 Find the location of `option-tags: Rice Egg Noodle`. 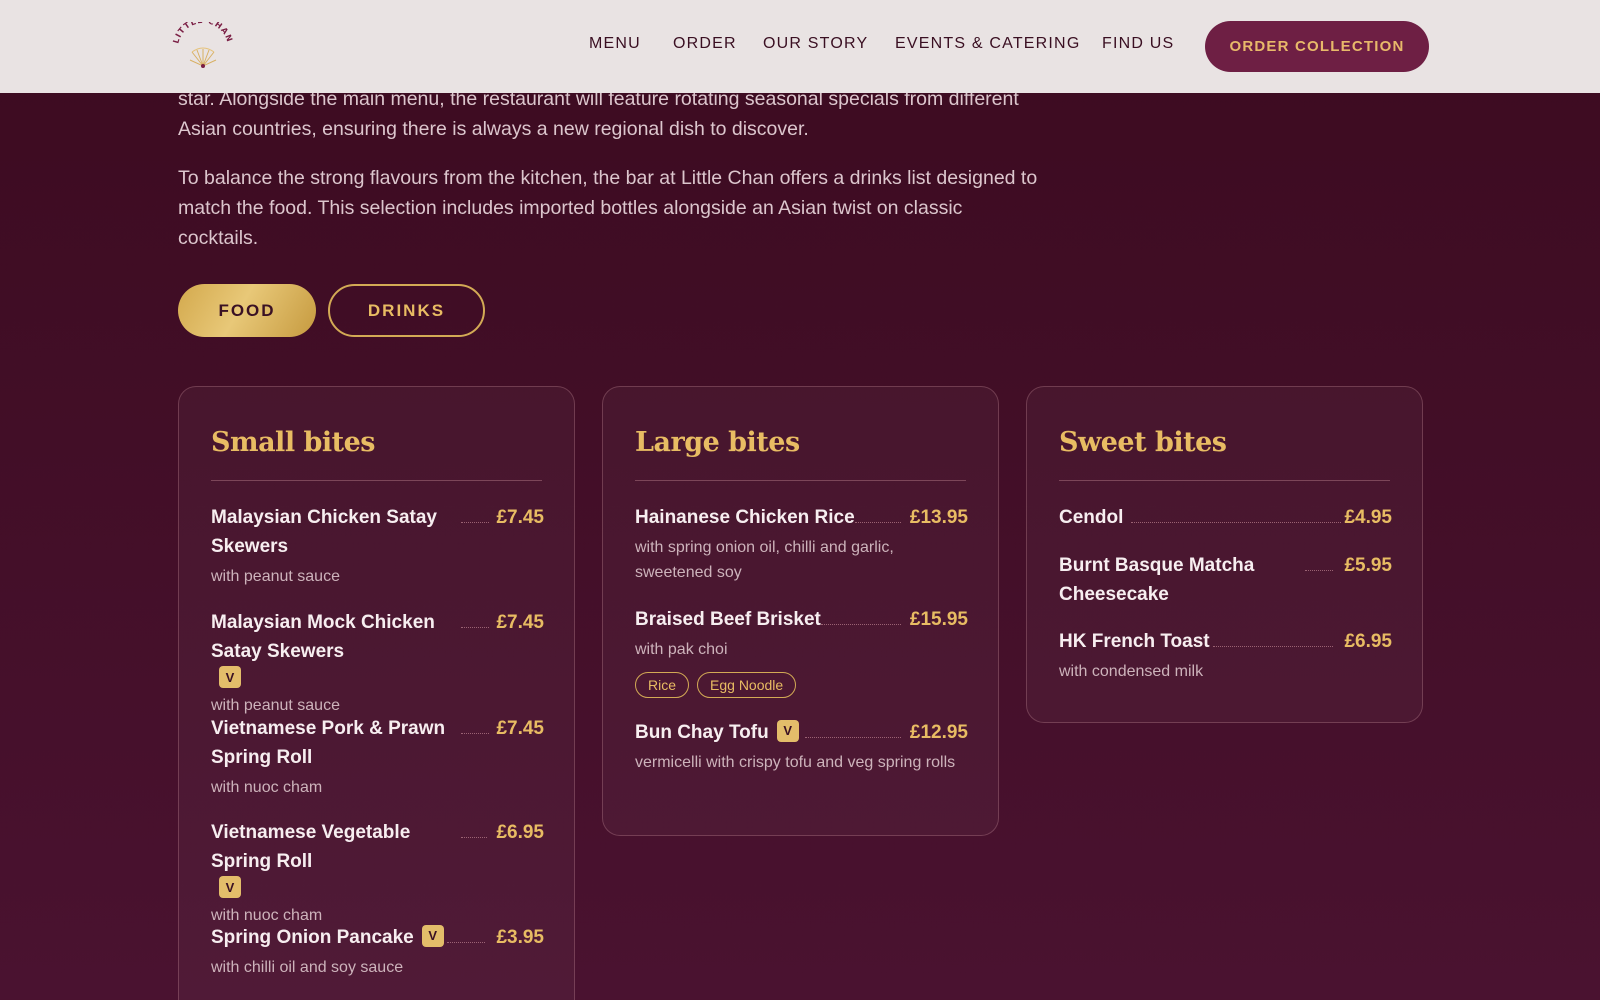

option-tags: Rice Egg Noodle is located at coordinates (801, 685).